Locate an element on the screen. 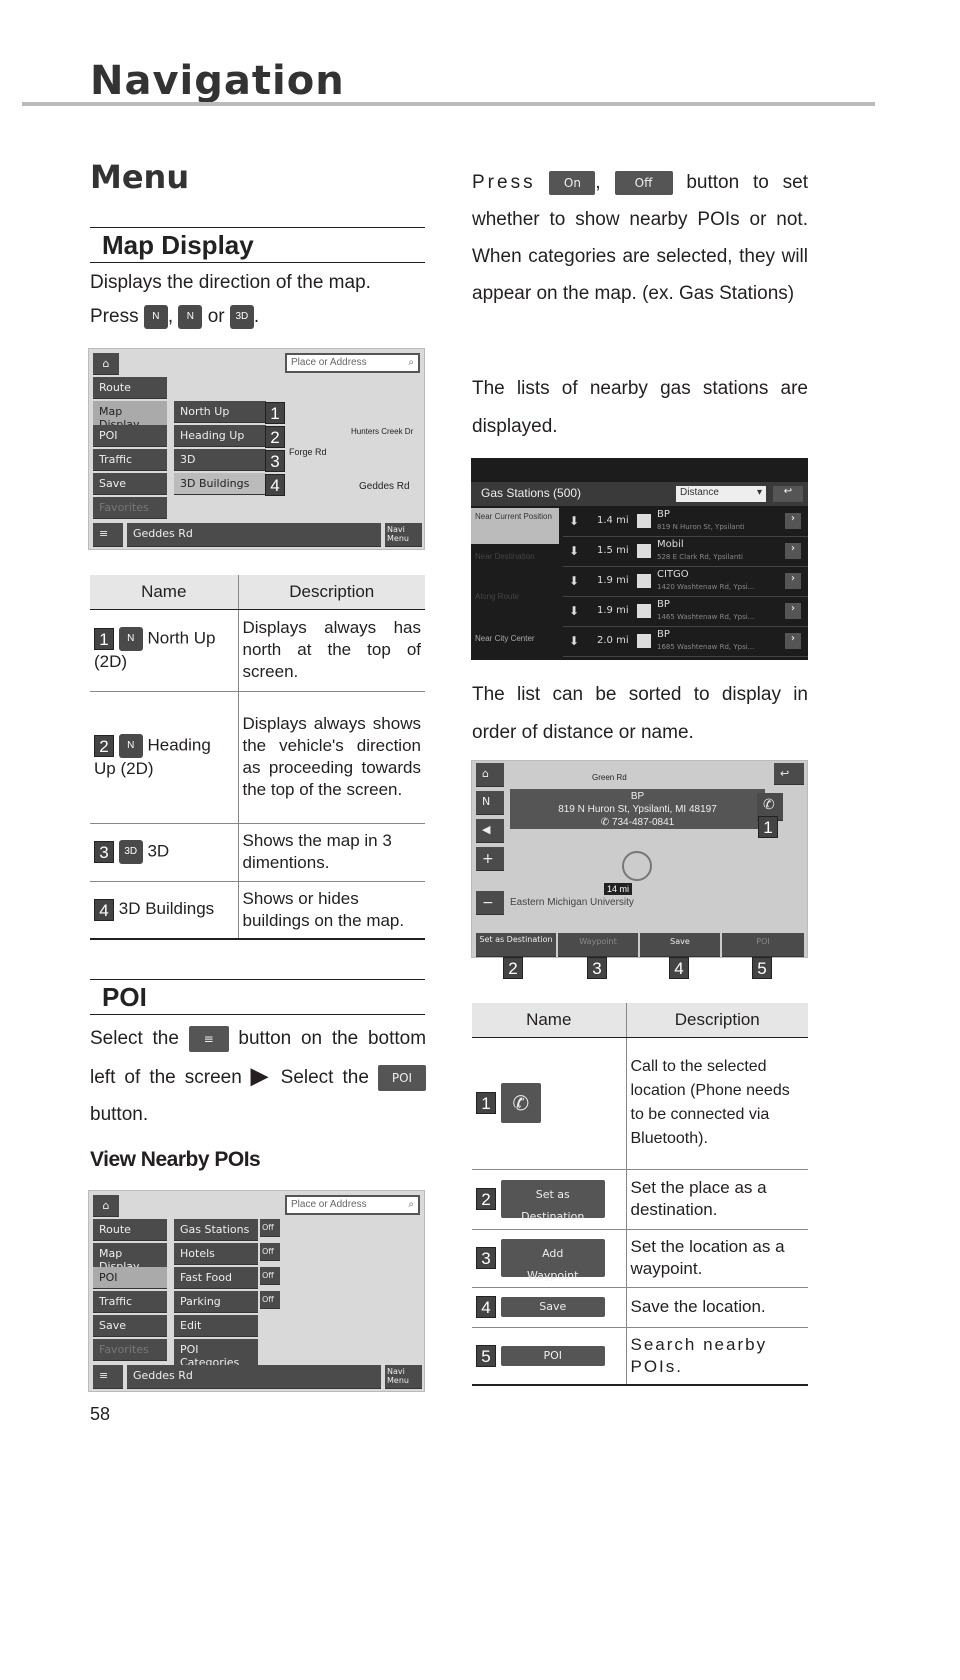 This screenshot has width=960, height=1680. gas-distance: 2.0 mi is located at coordinates (613, 640).